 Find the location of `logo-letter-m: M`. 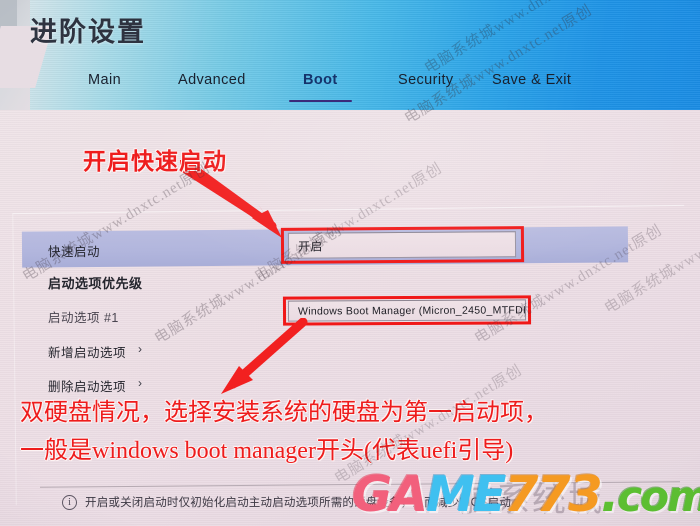

logo-letter-m: M is located at coordinates (450, 494).